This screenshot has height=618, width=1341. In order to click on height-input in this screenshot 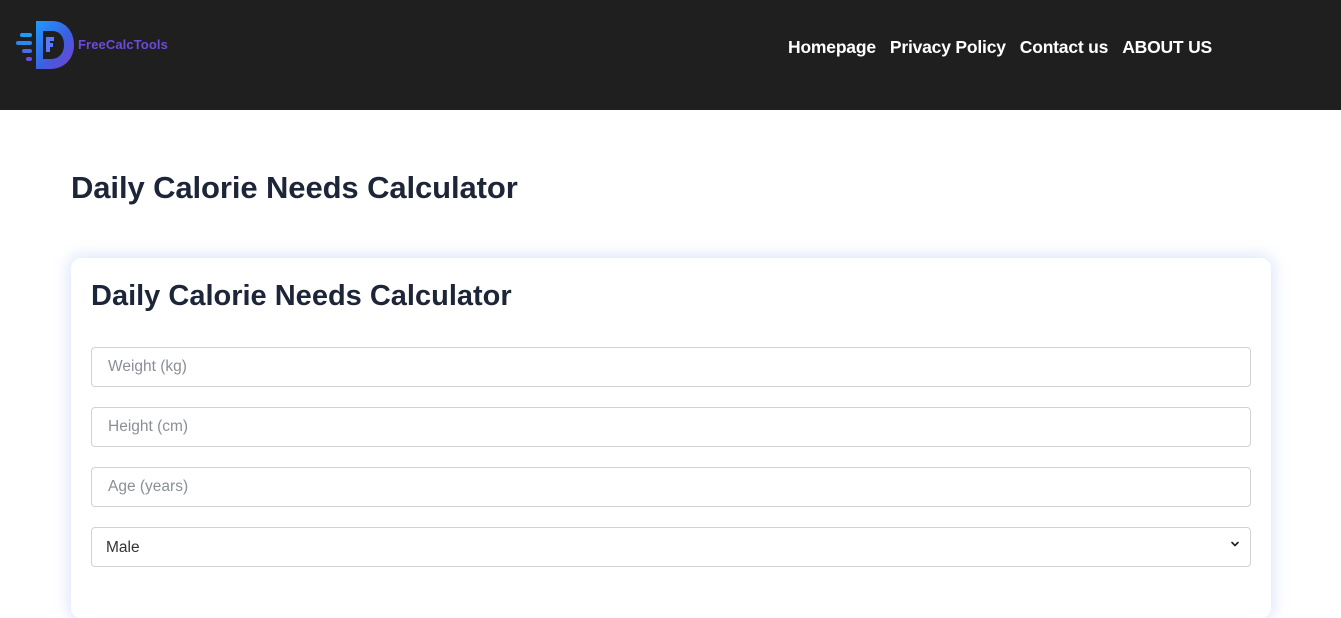, I will do `click(671, 427)`.